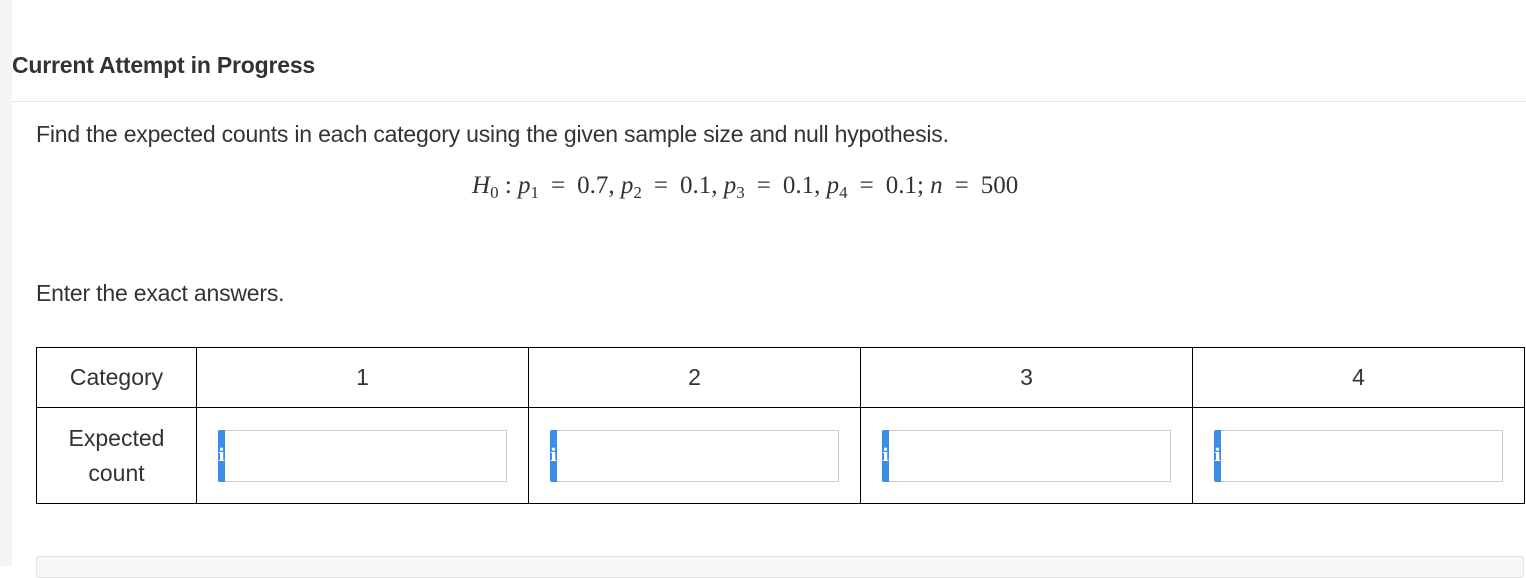 The image size is (1526, 578). I want to click on n-value: 500, so click(999, 185).